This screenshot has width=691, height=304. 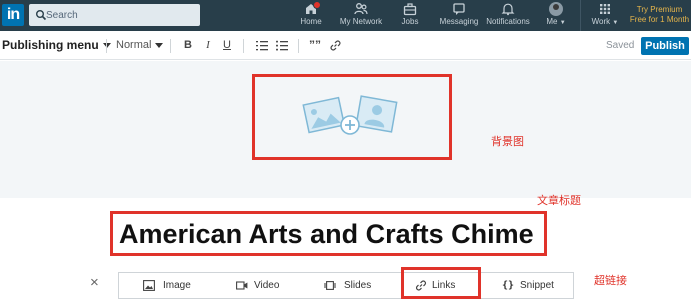 What do you see at coordinates (659, 19) in the screenshot?
I see `premium-line-2: Free for 1 Month` at bounding box center [659, 19].